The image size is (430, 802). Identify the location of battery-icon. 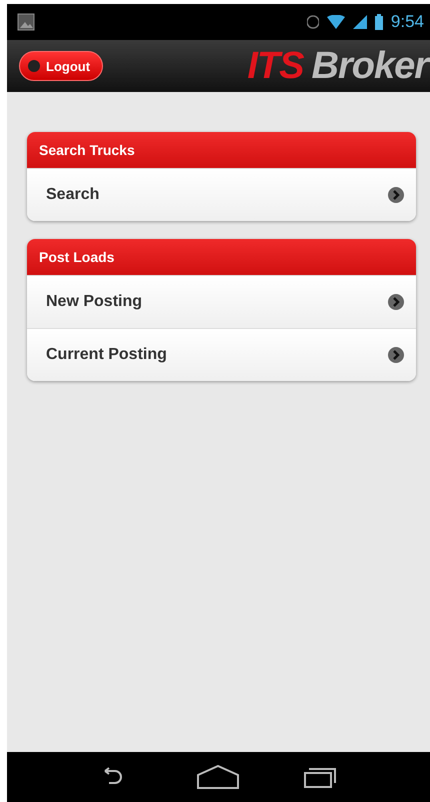
(378, 22).